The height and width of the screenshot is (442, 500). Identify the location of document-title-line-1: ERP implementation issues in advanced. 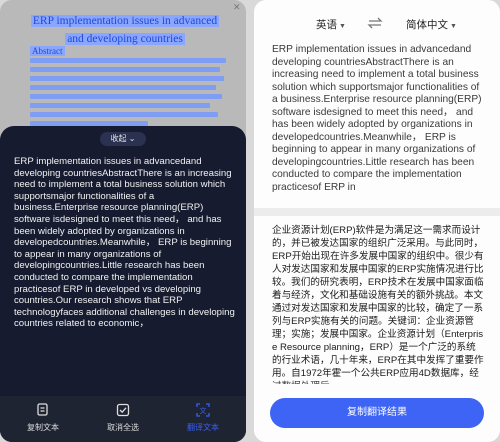
(125, 21).